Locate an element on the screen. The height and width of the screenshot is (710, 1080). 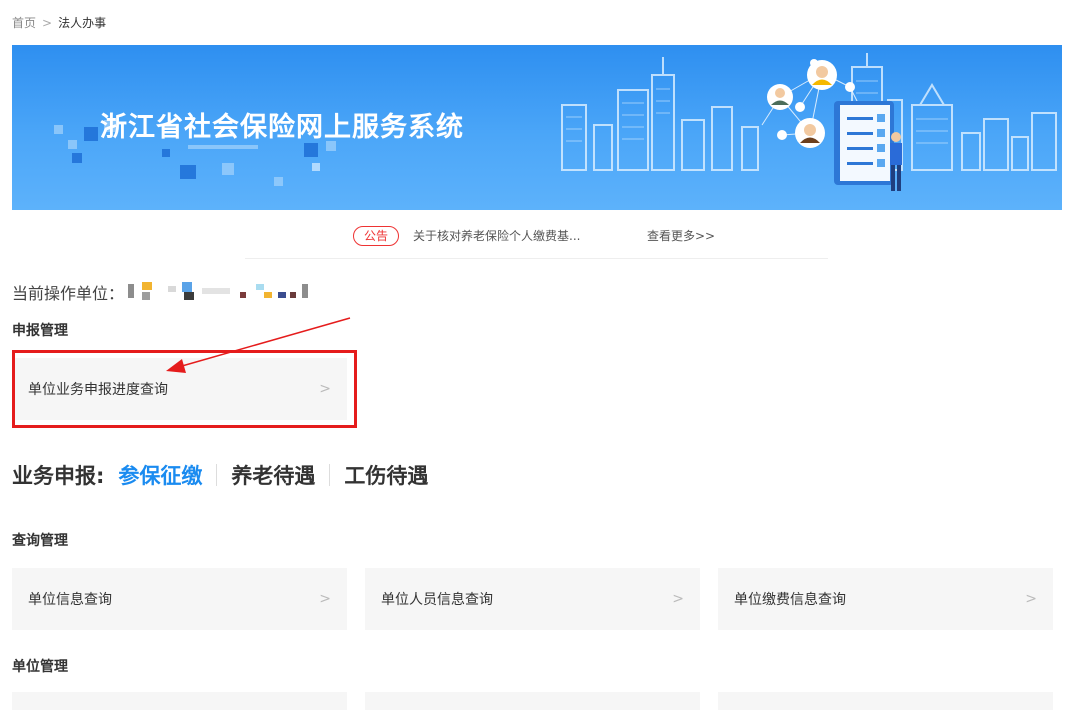
city-skyline-illustration is located at coordinates (809, 122).